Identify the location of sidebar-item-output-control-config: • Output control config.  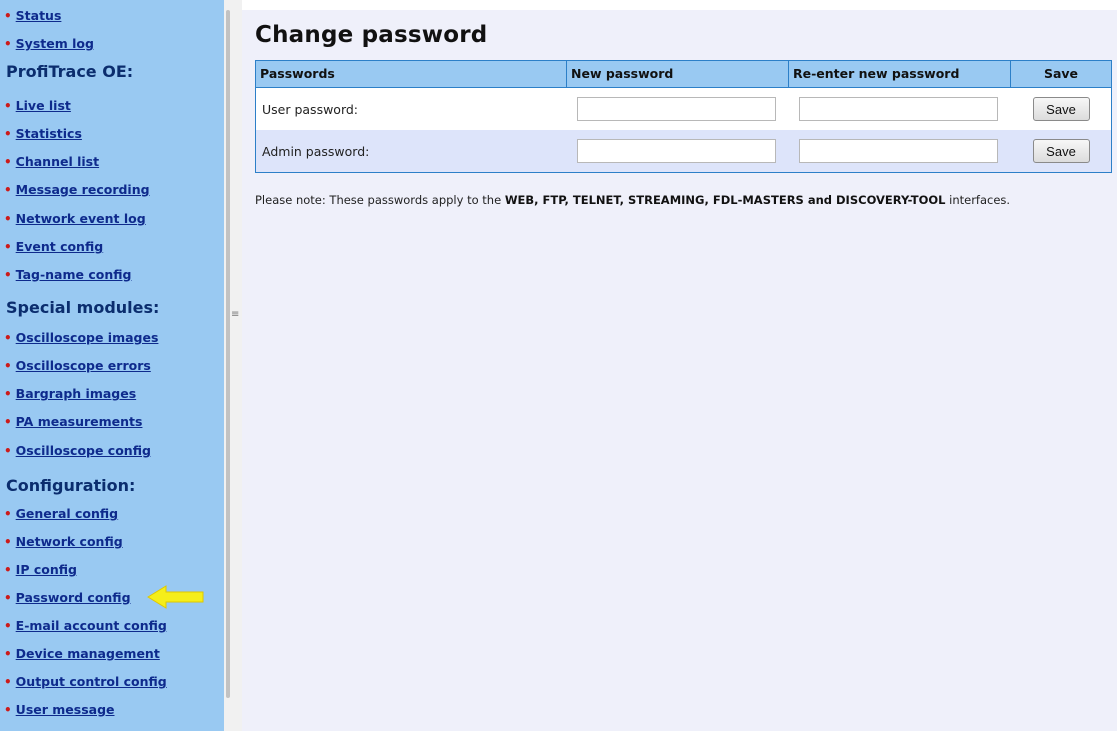
(85, 682).